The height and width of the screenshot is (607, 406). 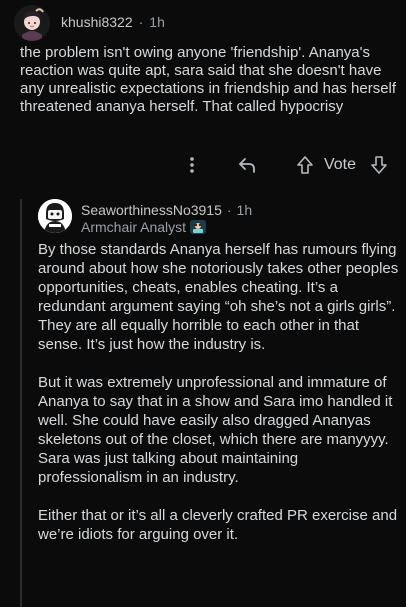 I want to click on downvote-button, so click(x=379, y=165).